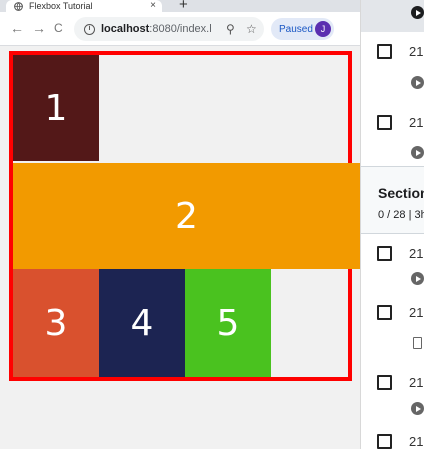 The width and height of the screenshot is (424, 449). What do you see at coordinates (180, 6) in the screenshot?
I see `tab-strip: Flexbox Tutorial × +` at bounding box center [180, 6].